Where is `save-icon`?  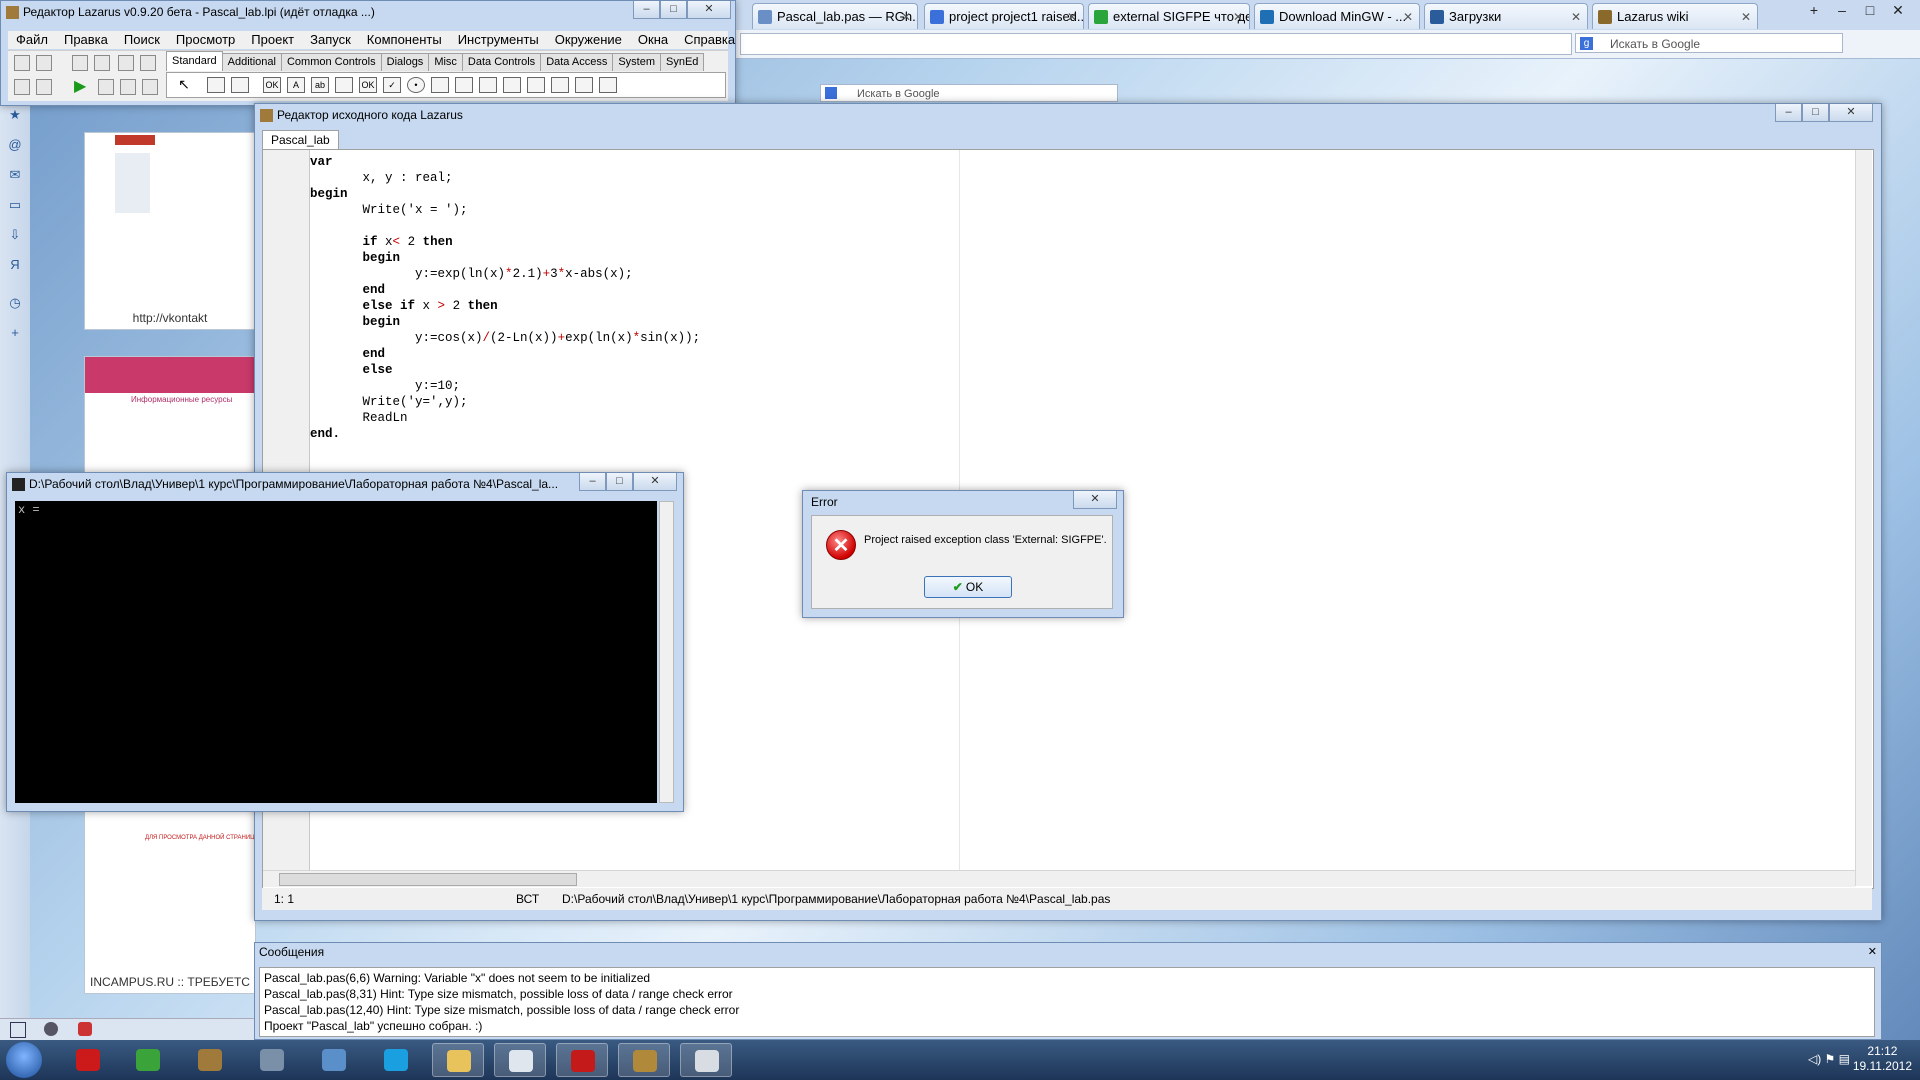 save-icon is located at coordinates (80, 63).